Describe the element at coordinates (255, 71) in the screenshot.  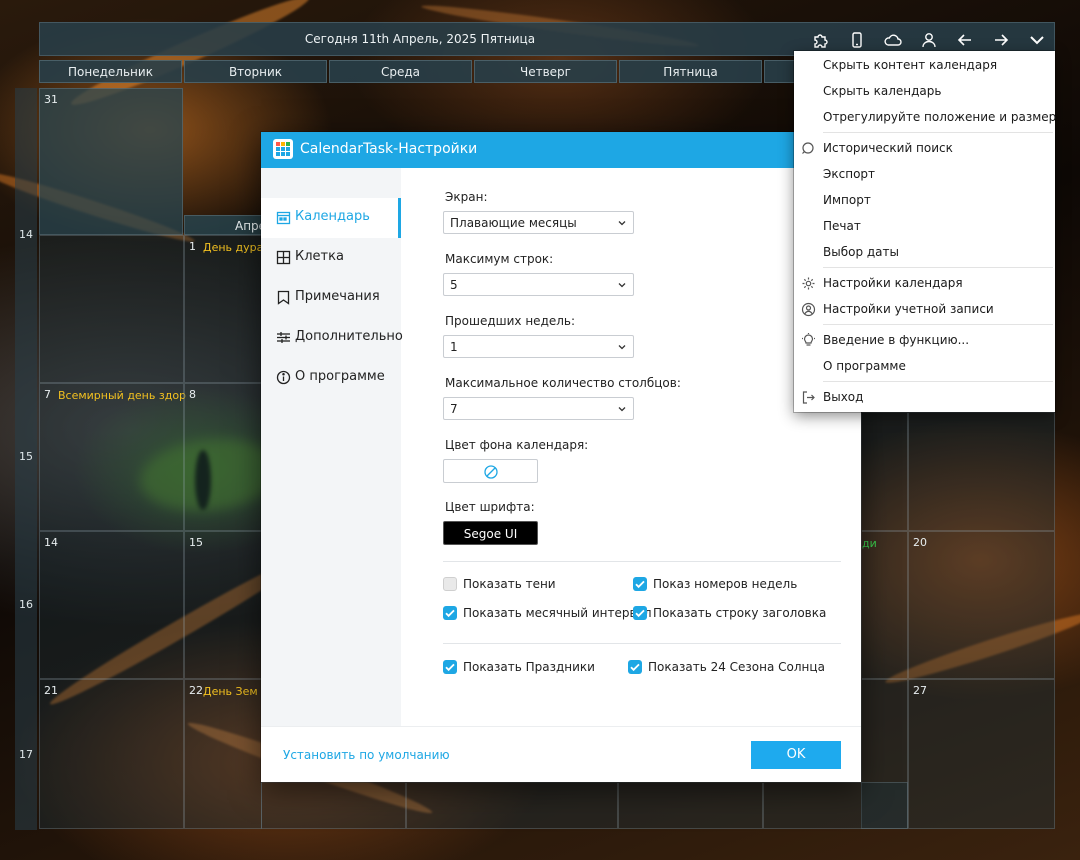
I see `weekday-tuesday: Вторник` at that location.